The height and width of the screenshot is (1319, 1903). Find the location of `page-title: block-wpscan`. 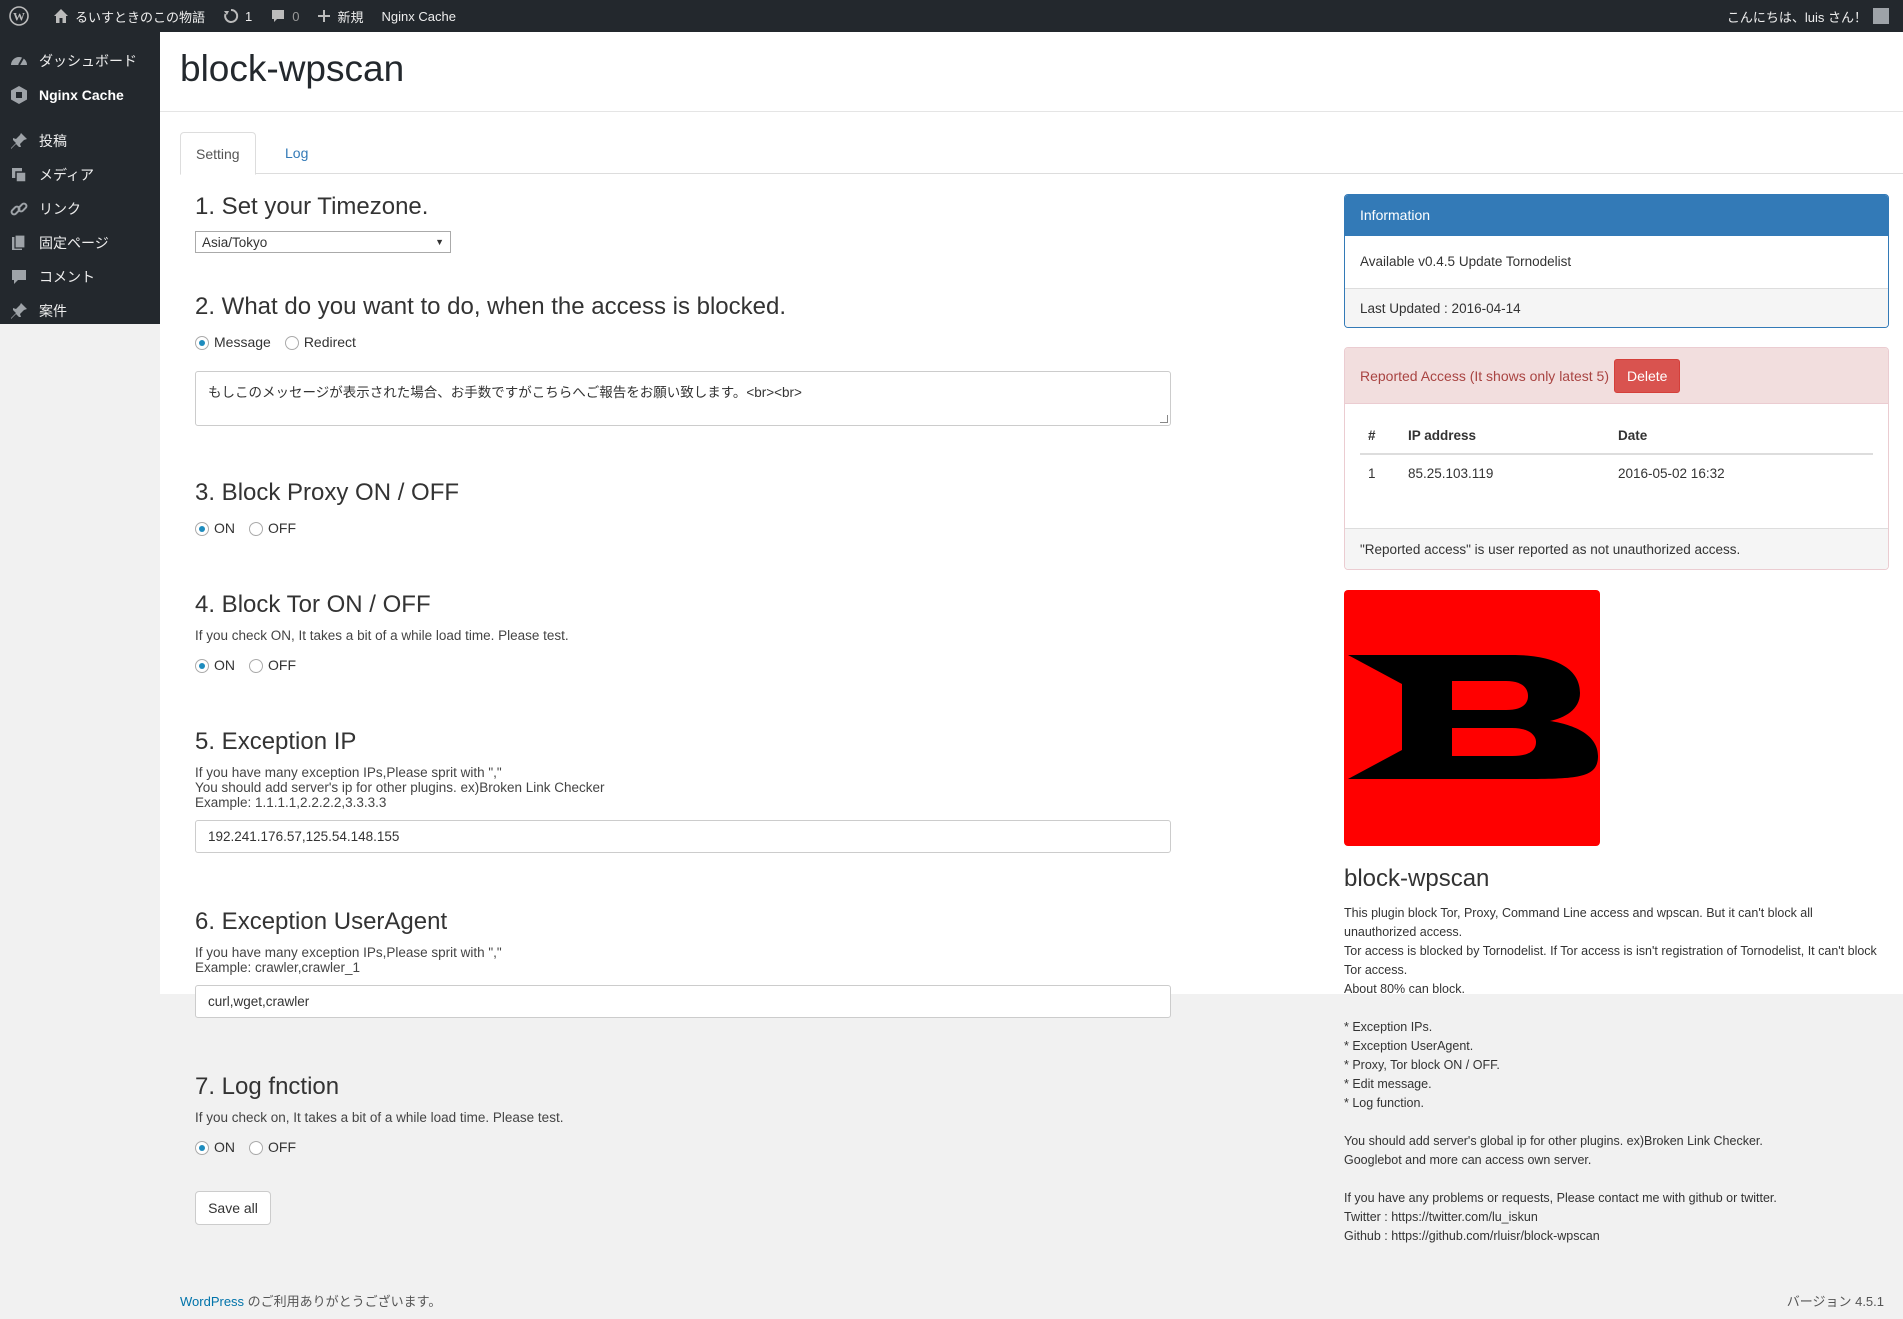

page-title: block-wpscan is located at coordinates (292, 68).